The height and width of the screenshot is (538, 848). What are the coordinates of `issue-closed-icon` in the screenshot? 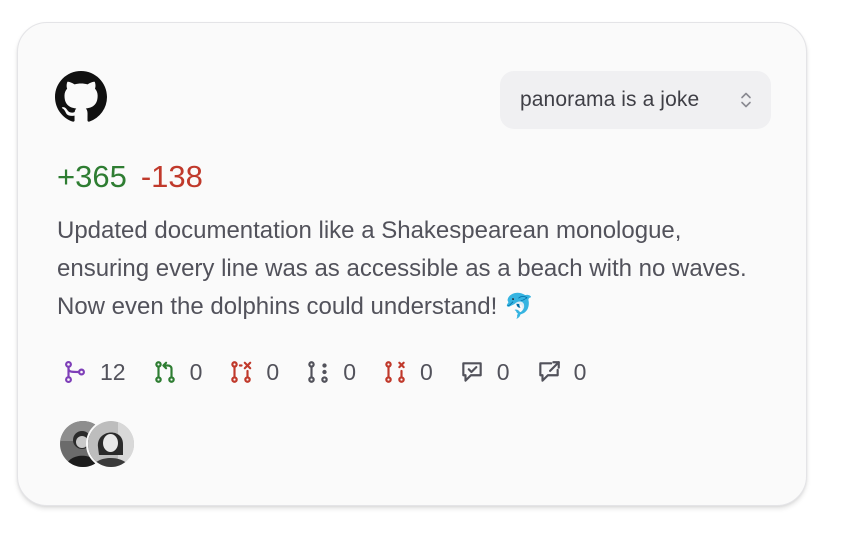 It's located at (395, 372).